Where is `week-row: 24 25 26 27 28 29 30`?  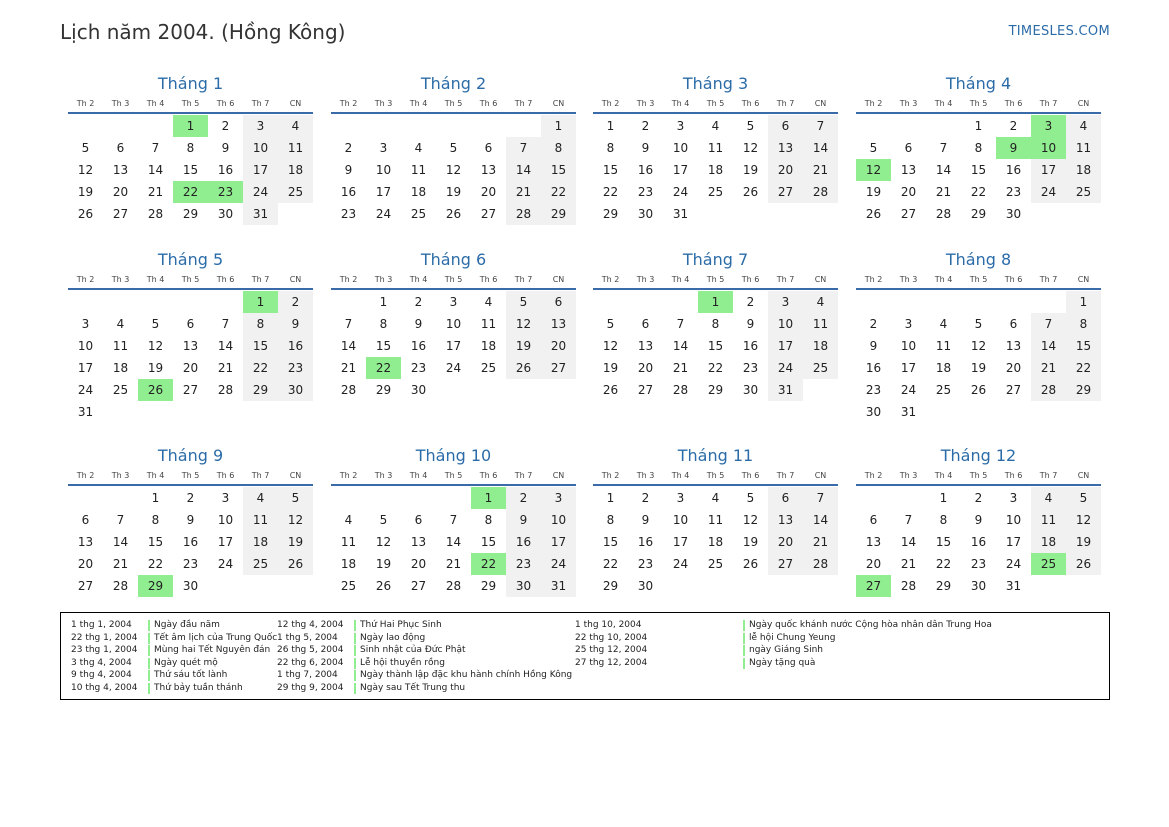
week-row: 24 25 26 27 28 29 30 is located at coordinates (190, 390).